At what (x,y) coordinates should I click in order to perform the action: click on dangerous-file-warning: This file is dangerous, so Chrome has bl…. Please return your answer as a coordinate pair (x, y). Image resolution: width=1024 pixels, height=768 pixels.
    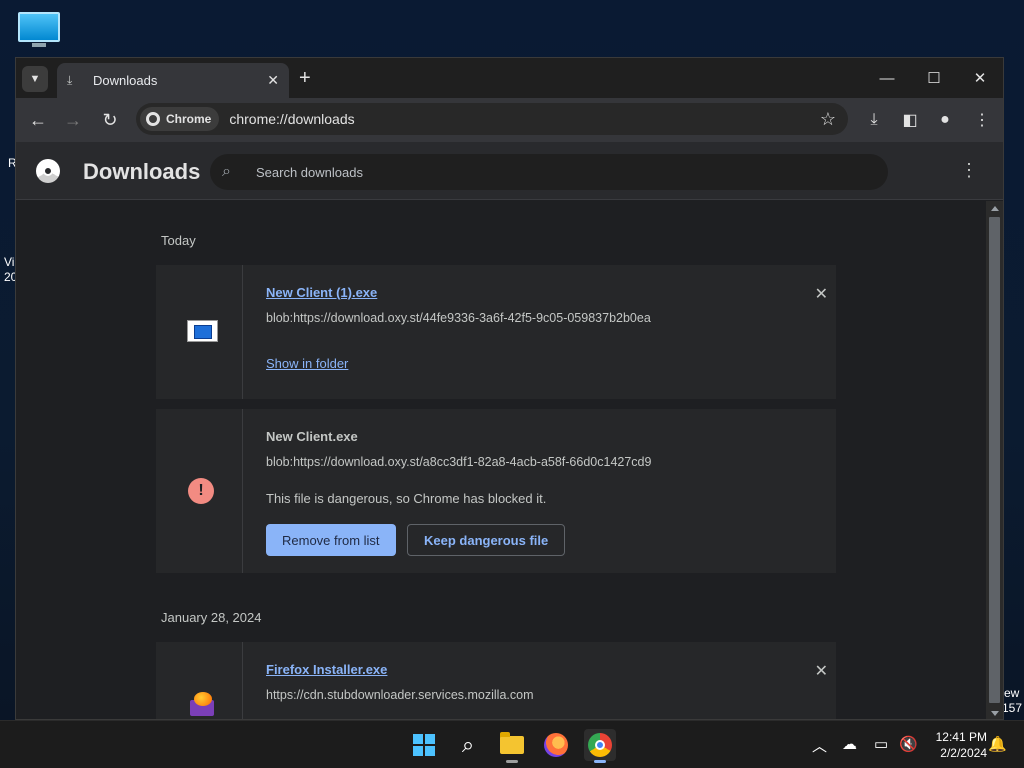
    Looking at the image, I should click on (406, 498).